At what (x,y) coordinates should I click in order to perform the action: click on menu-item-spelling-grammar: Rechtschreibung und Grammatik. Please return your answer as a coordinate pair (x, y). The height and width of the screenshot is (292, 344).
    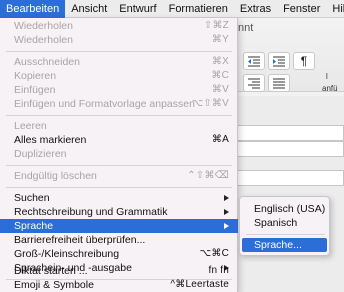
    Looking at the image, I should click on (119, 212).